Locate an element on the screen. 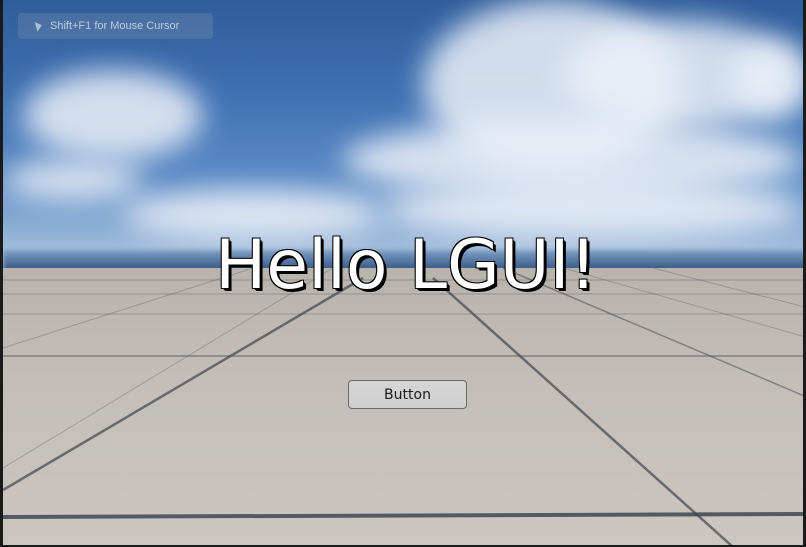 Image resolution: width=806 pixels, height=547 pixels. ui-button: Button is located at coordinates (407, 394).